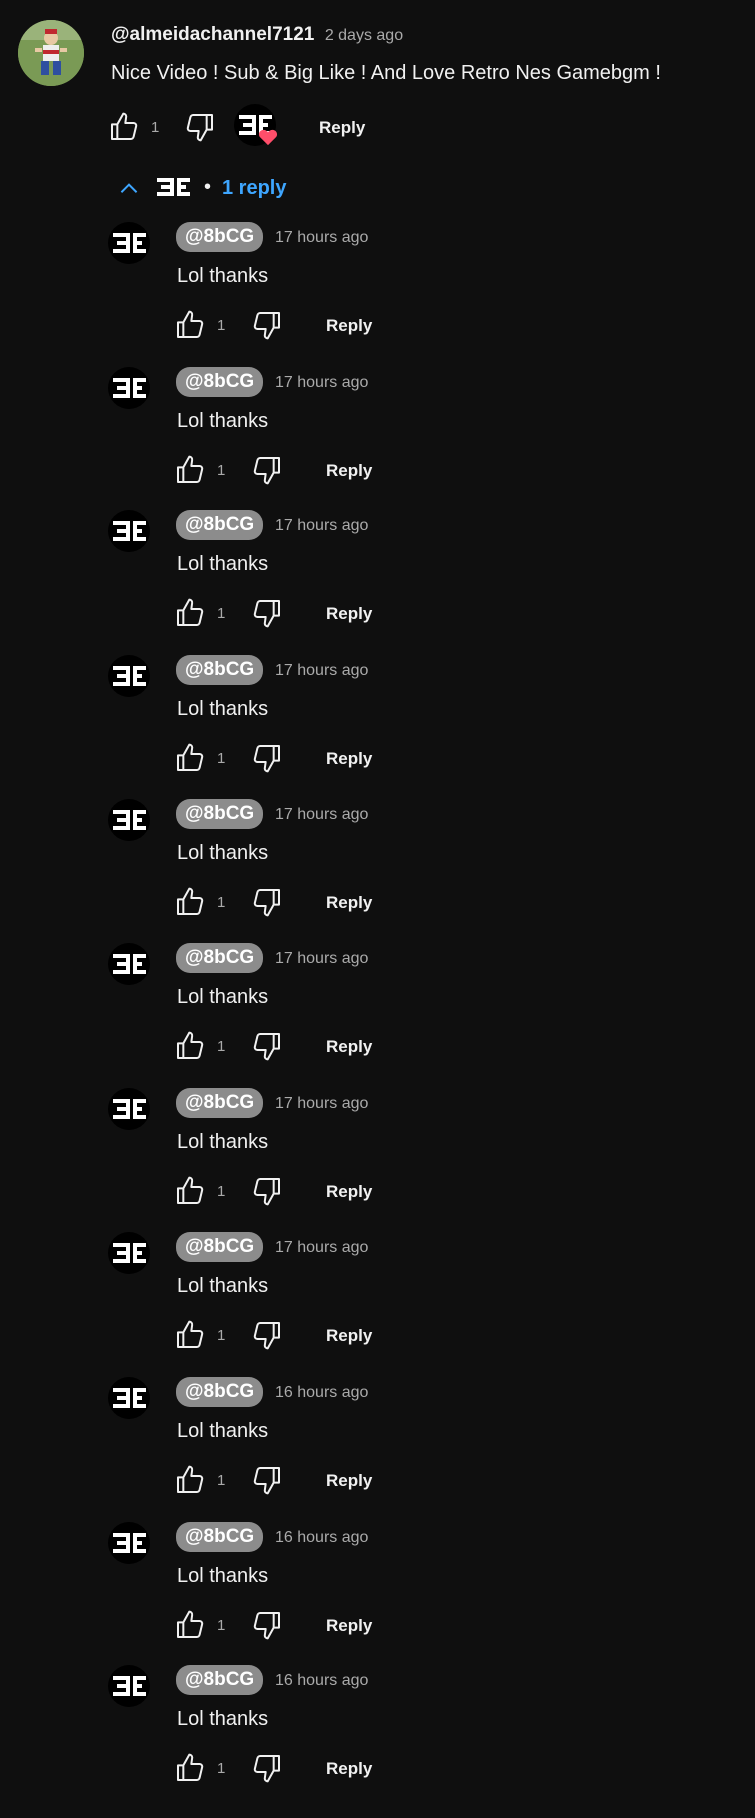  Describe the element at coordinates (342, 128) in the screenshot. I see `reply-button: Reply` at that location.